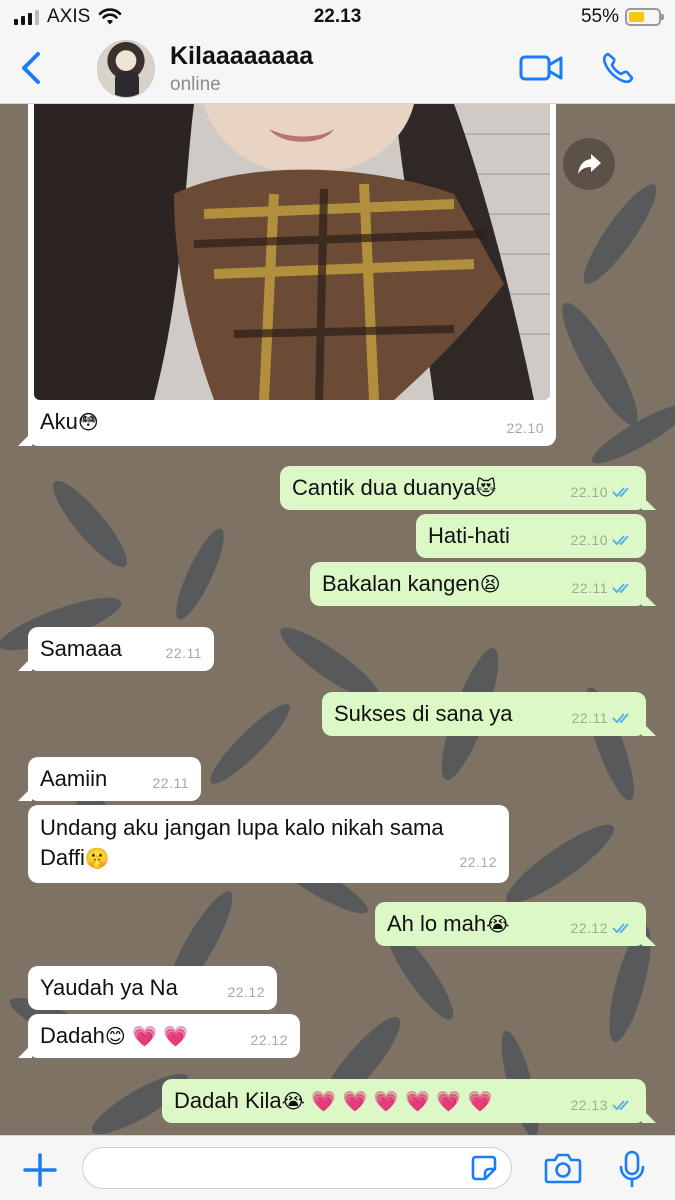  What do you see at coordinates (384, 487) in the screenshot?
I see `message-text: Cantik dua duanya` at bounding box center [384, 487].